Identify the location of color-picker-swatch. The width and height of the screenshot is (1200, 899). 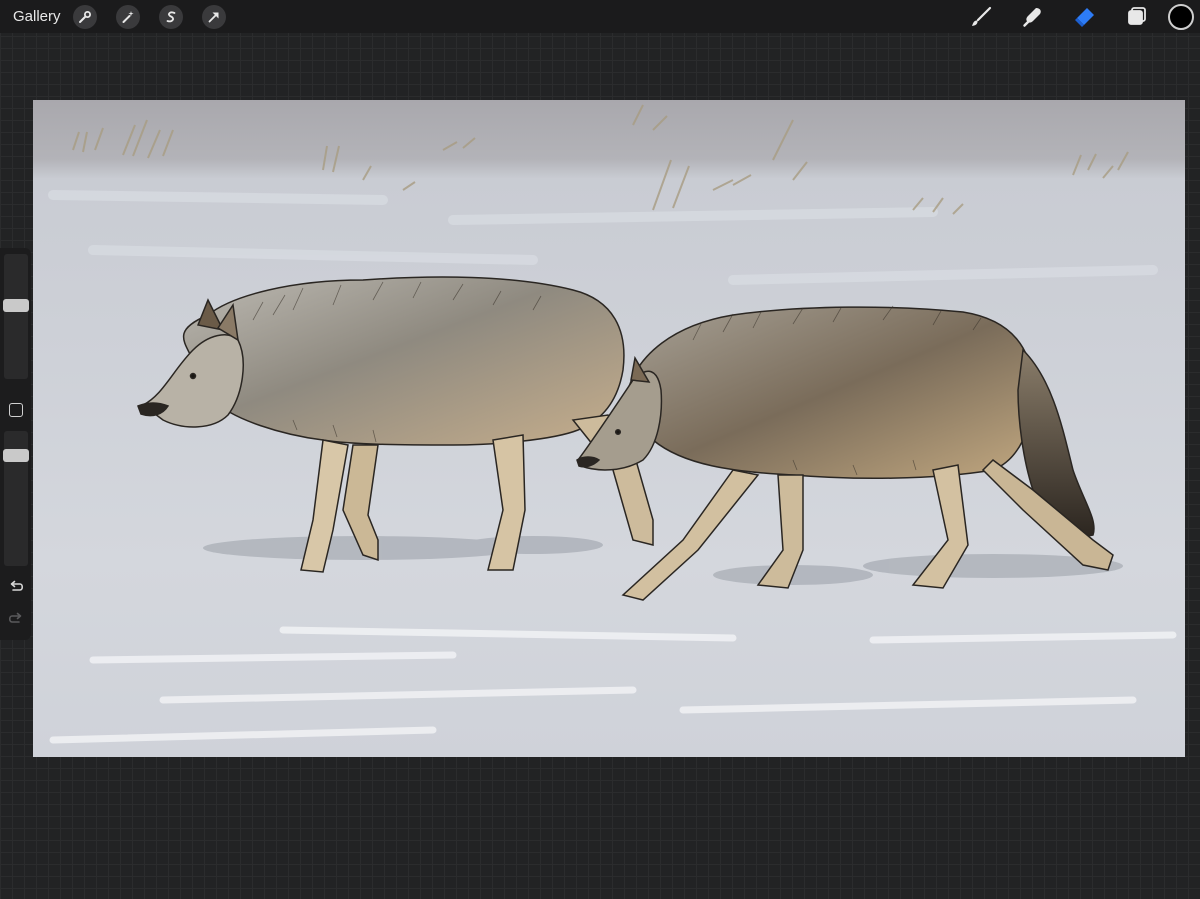
(1181, 16).